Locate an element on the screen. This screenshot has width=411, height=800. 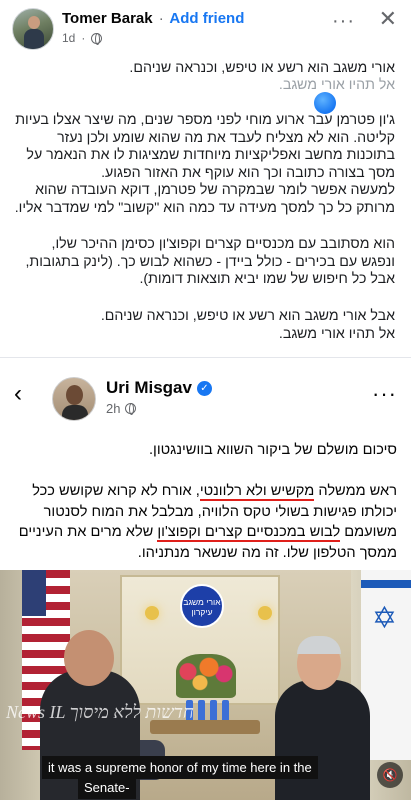
post-time: 1d is located at coordinates (68, 38).